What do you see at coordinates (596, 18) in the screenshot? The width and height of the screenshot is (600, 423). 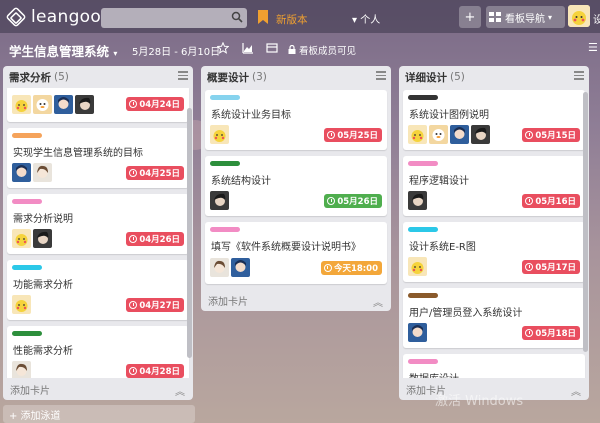 I see `settings-link: 设` at bounding box center [596, 18].